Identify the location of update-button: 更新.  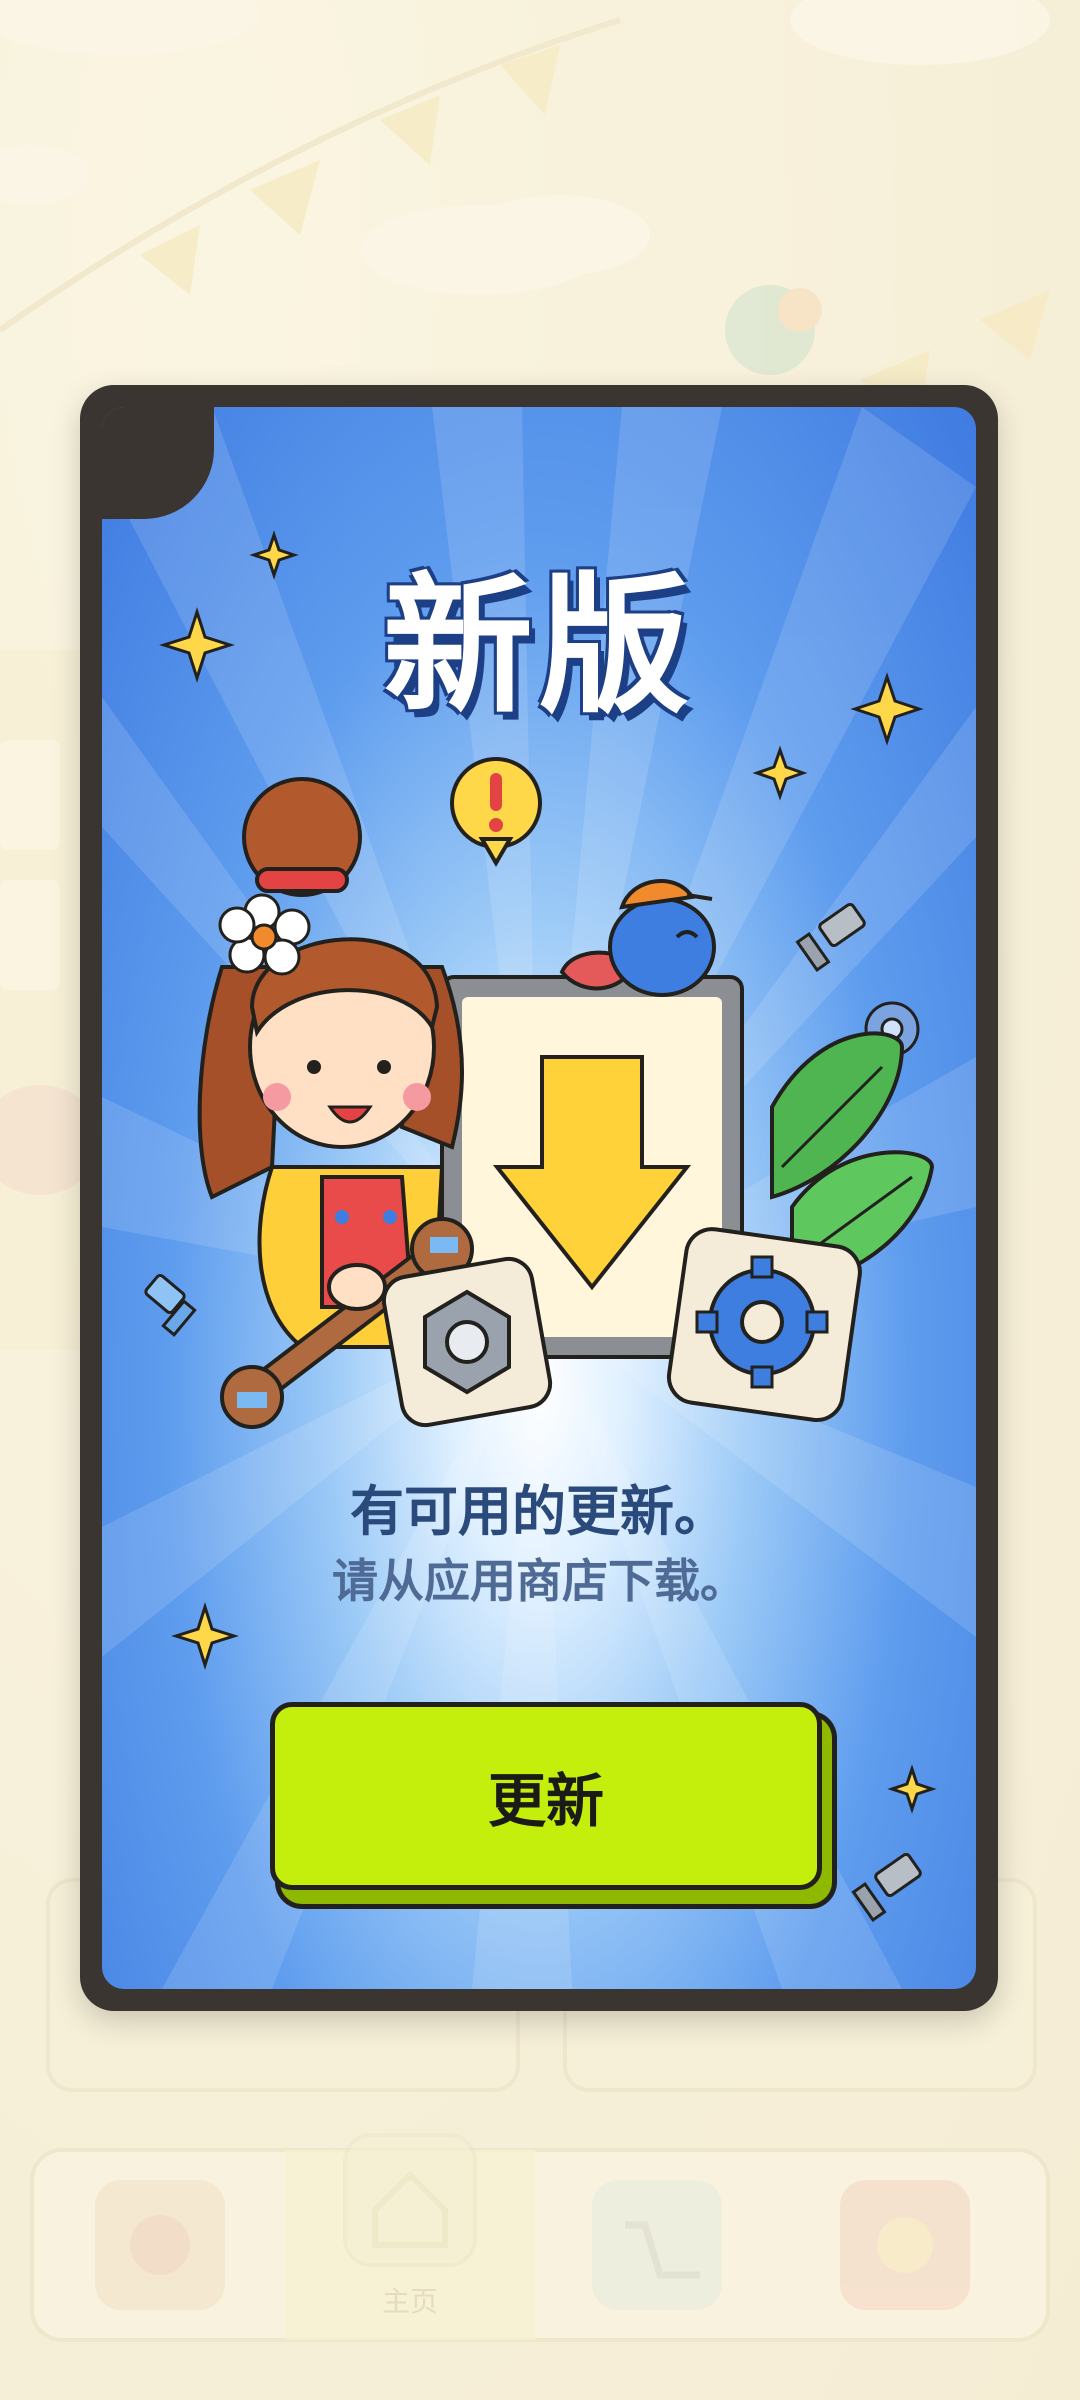
(546, 1796).